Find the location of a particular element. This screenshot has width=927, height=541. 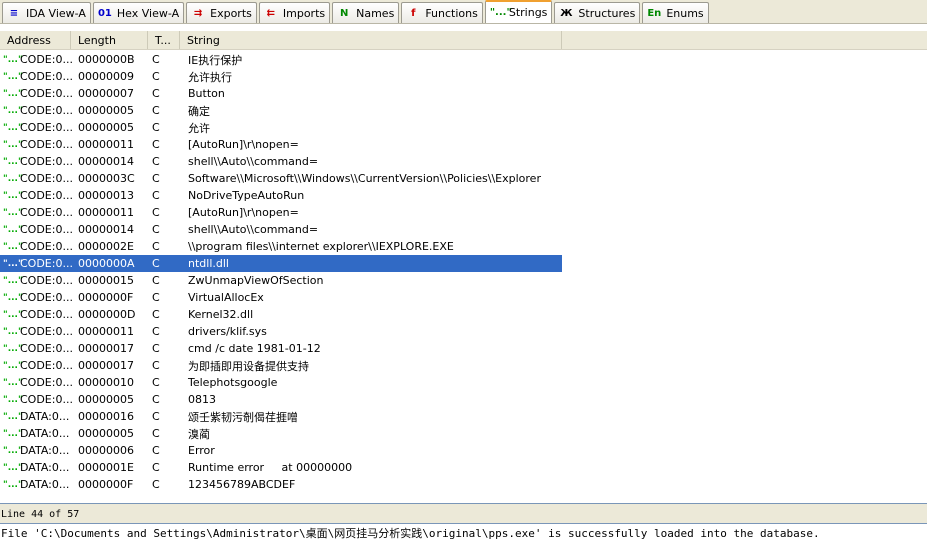

tab-functions: f Functions is located at coordinates (442, 12).